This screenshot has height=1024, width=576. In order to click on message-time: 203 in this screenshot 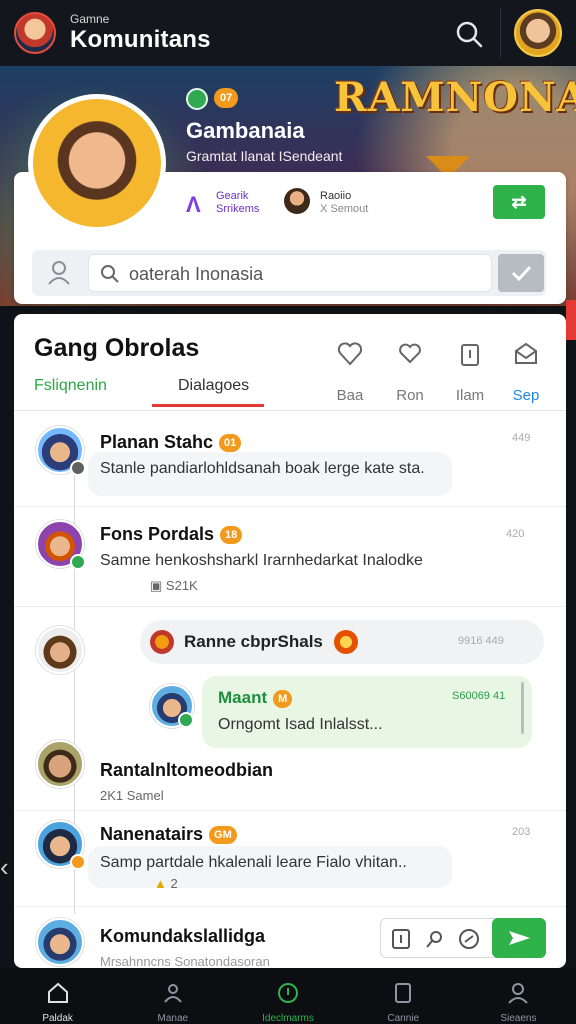, I will do `click(521, 832)`.